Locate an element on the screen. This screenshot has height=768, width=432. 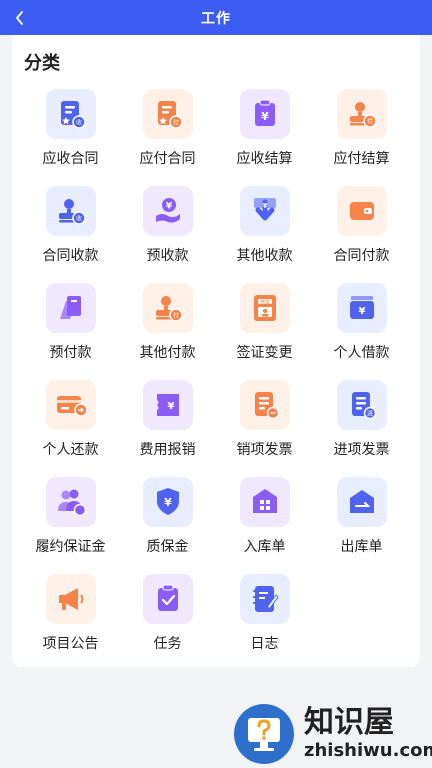
category-item-label: 预收款 is located at coordinates (167, 256).